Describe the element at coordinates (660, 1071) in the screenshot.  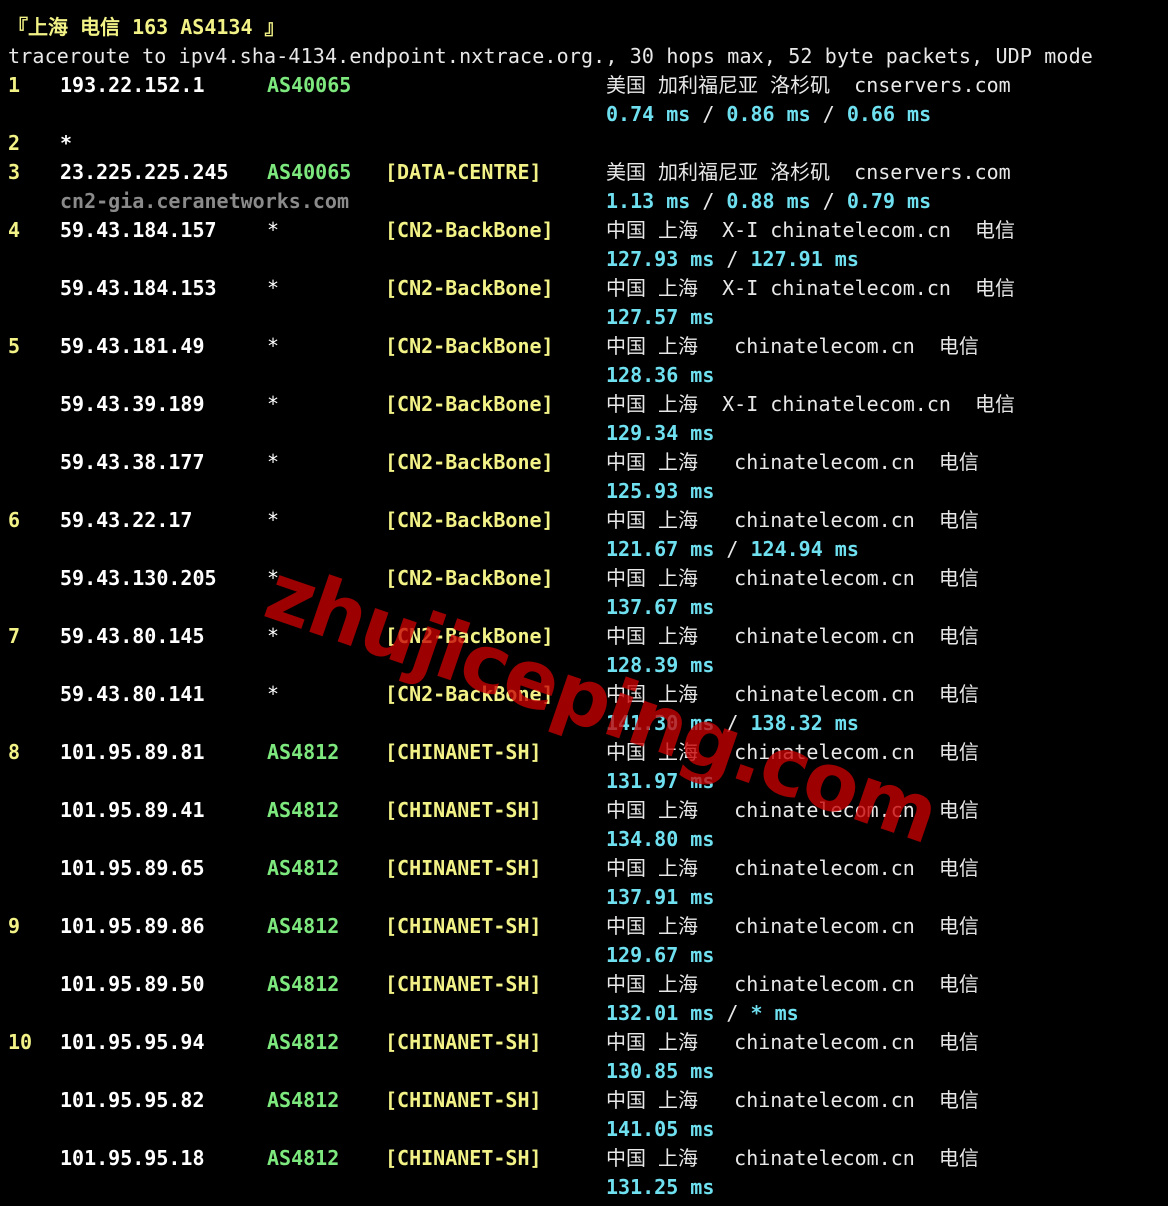
I see `rtt-value: 130.85 ms` at that location.